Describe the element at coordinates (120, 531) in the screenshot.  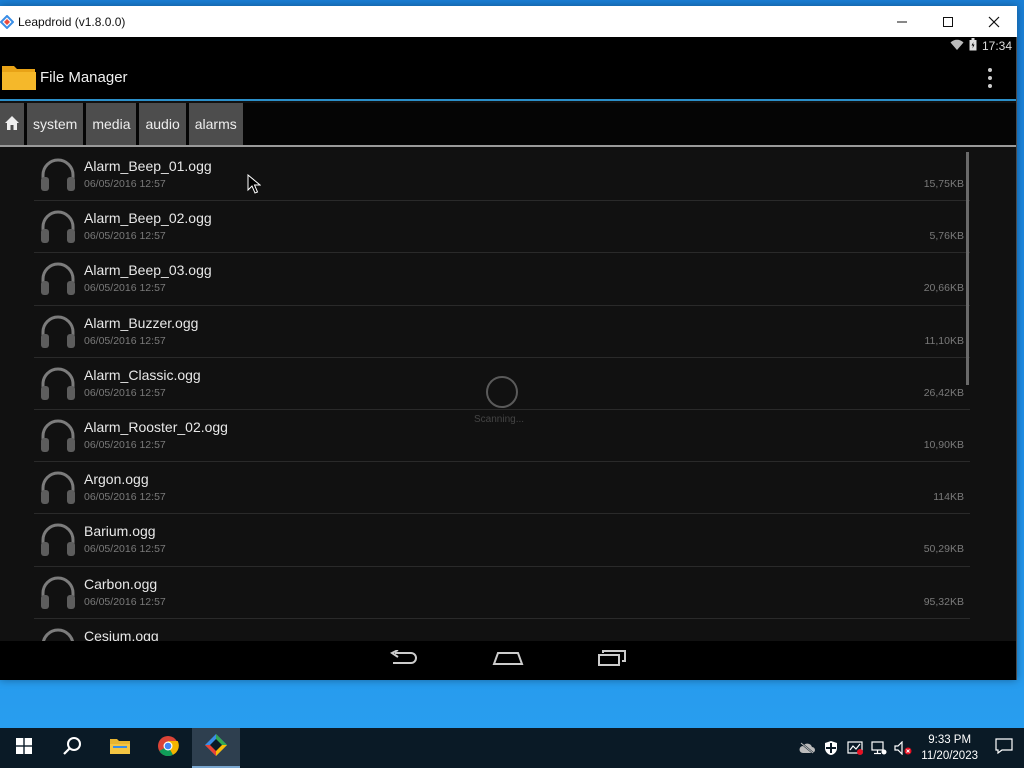
I see `file-name: Barium.ogg` at that location.